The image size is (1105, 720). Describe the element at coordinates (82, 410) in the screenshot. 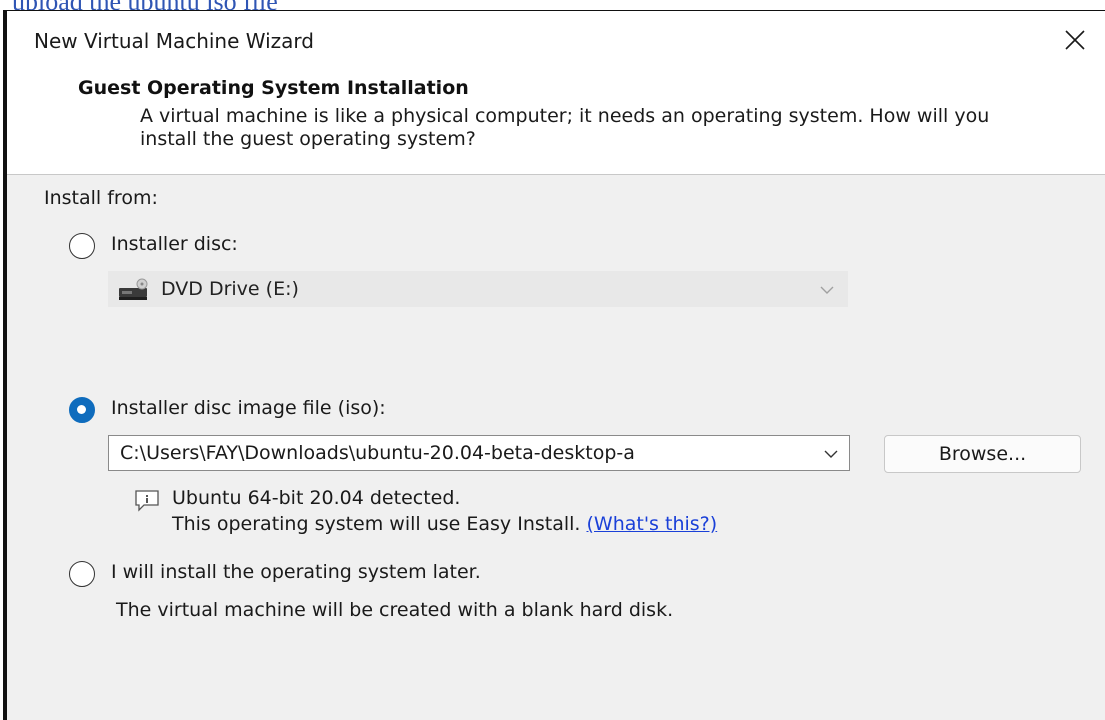

I see `iso-image-radio` at that location.